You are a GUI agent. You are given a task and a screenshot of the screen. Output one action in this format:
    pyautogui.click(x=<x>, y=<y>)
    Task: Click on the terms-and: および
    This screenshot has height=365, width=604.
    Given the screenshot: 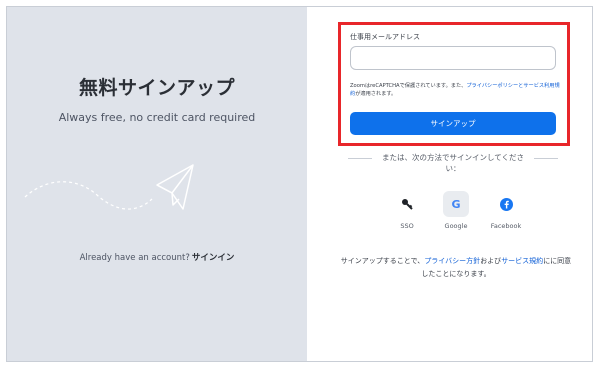 What is the action you would take?
    pyautogui.click(x=491, y=261)
    